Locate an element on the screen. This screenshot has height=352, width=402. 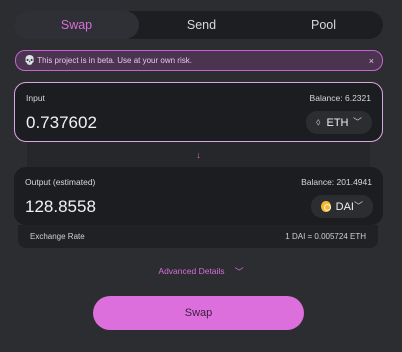
swap-direction-strip: ↓ is located at coordinates (198, 154).